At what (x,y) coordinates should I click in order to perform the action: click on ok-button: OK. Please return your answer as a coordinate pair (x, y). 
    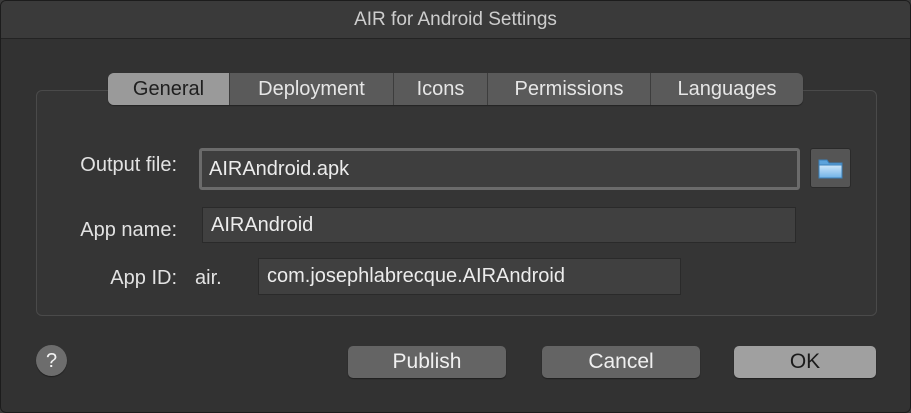
    Looking at the image, I should click on (805, 362).